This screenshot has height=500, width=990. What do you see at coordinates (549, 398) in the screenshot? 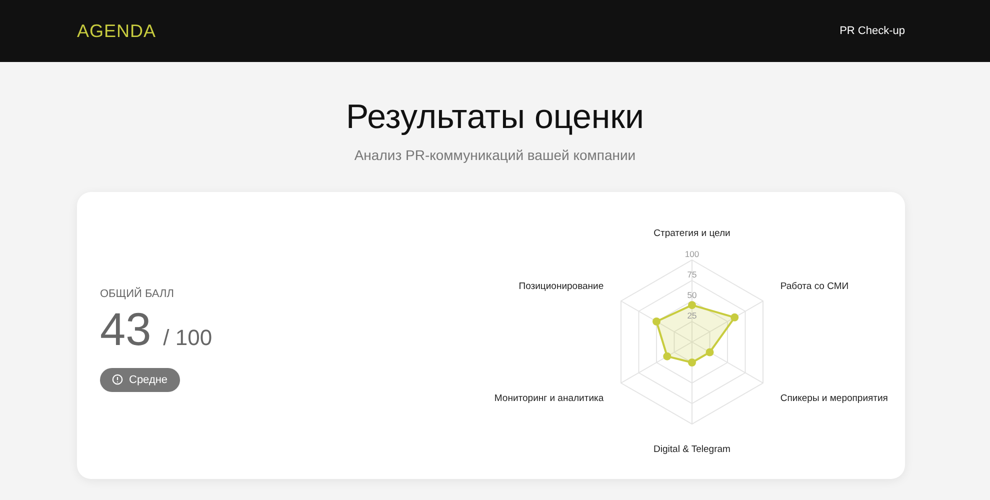
I see `axis-label: Мониторинг и аналитика` at bounding box center [549, 398].